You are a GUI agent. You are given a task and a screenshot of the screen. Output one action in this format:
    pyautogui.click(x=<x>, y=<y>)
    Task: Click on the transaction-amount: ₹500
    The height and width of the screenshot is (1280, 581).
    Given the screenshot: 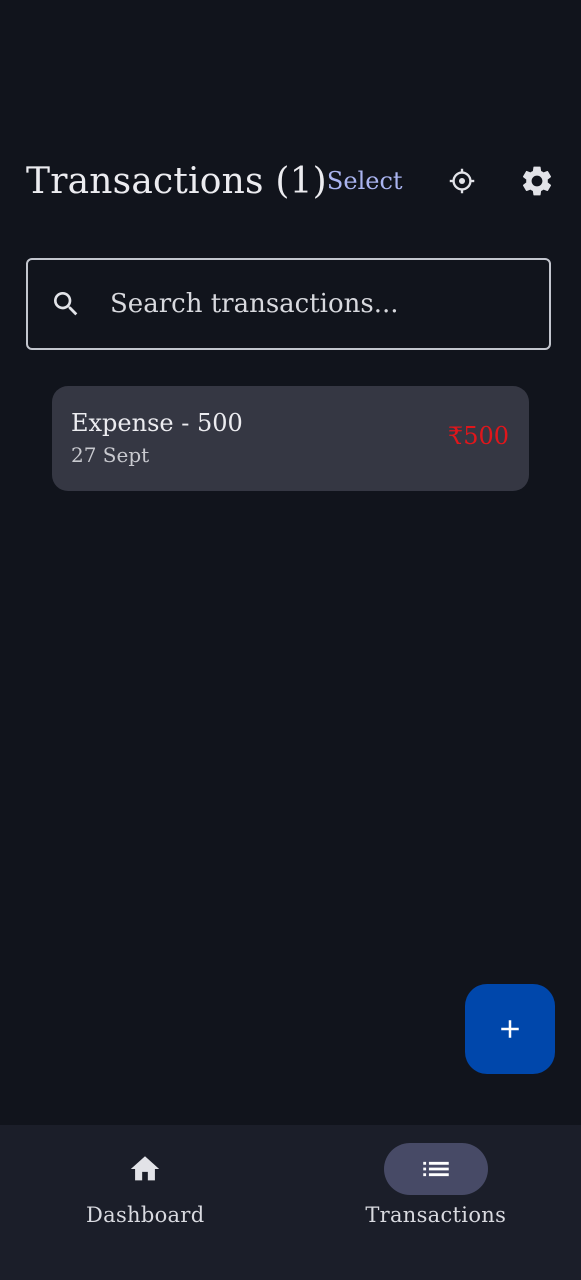 What is the action you would take?
    pyautogui.click(x=478, y=436)
    